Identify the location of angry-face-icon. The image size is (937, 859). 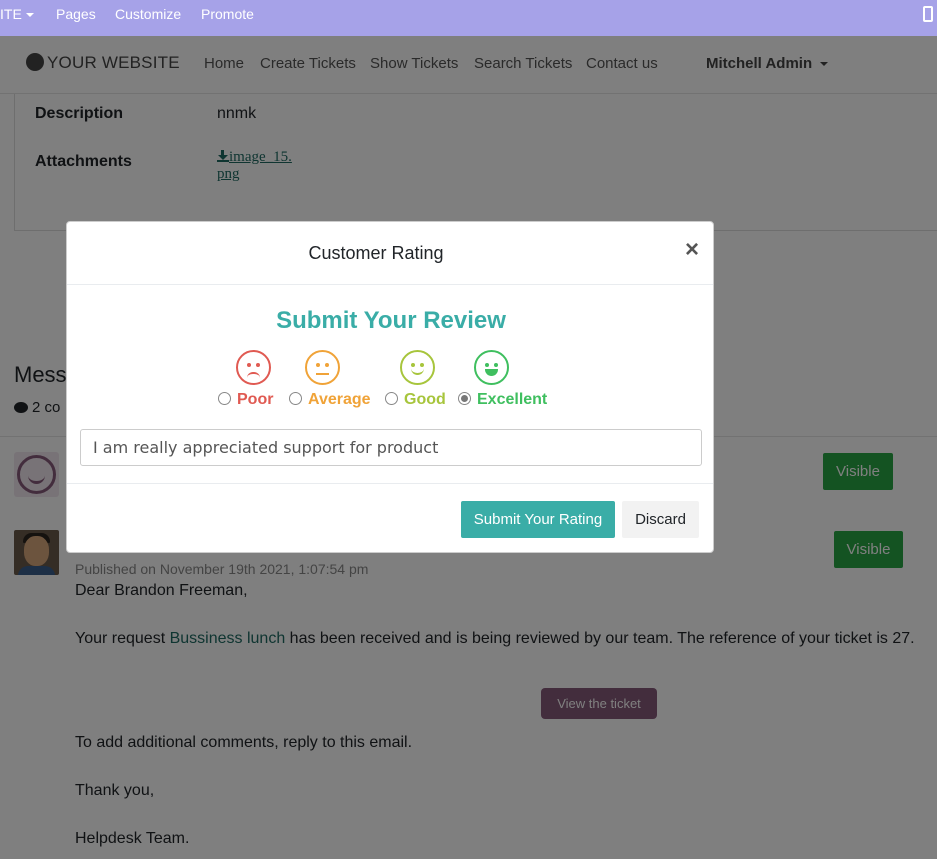
(253, 367).